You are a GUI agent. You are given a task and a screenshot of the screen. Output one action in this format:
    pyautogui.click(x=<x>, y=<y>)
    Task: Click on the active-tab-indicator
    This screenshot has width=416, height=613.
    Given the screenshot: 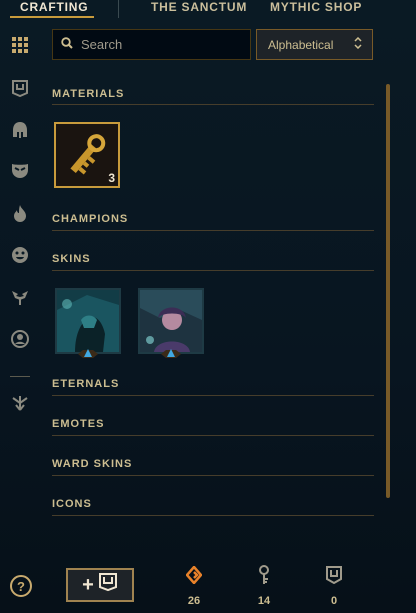 What is the action you would take?
    pyautogui.click(x=52, y=17)
    